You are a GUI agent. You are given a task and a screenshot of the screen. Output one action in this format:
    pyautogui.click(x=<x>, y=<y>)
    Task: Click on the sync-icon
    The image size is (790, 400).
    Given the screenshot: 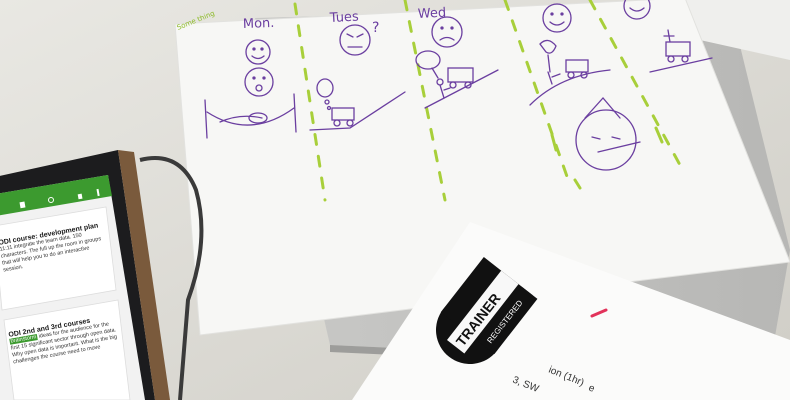 What is the action you would take?
    pyautogui.click(x=80, y=196)
    